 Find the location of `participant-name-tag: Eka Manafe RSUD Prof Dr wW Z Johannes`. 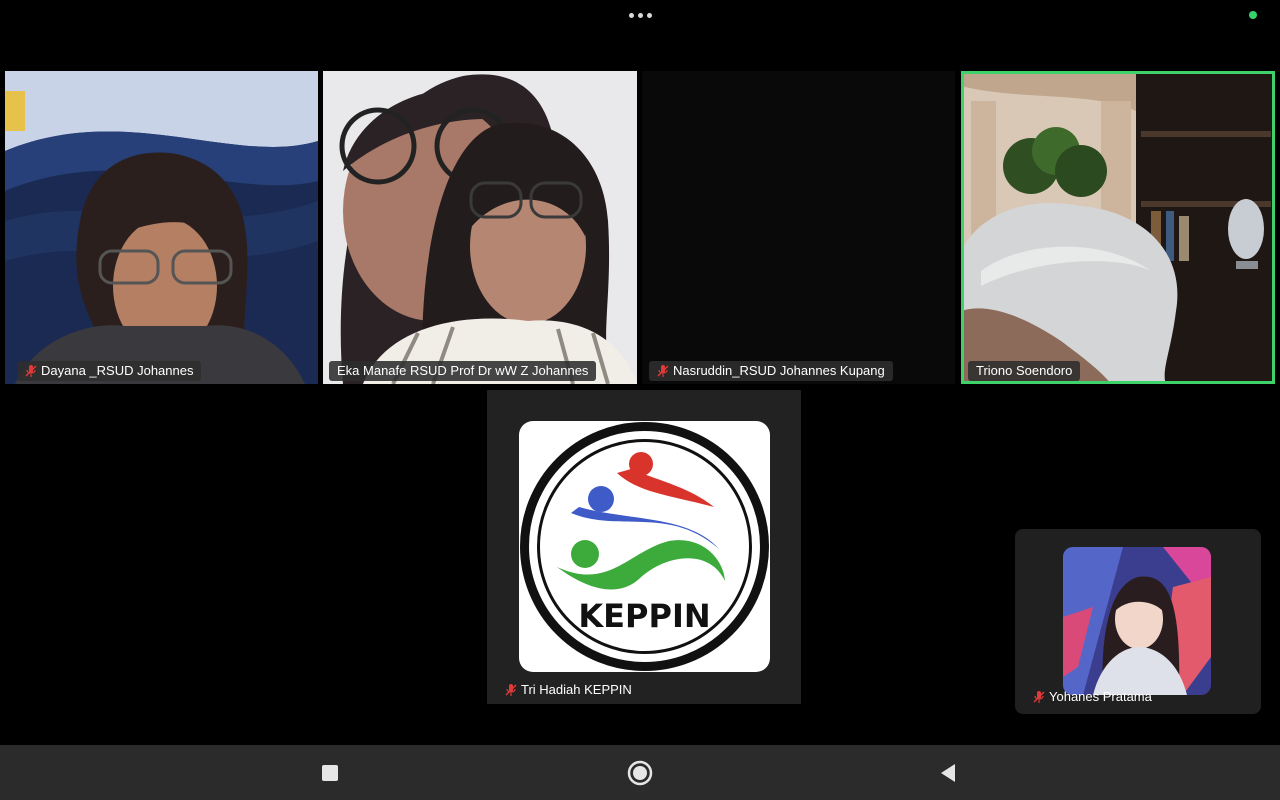

participant-name-tag: Eka Manafe RSUD Prof Dr wW Z Johannes is located at coordinates (463, 371).